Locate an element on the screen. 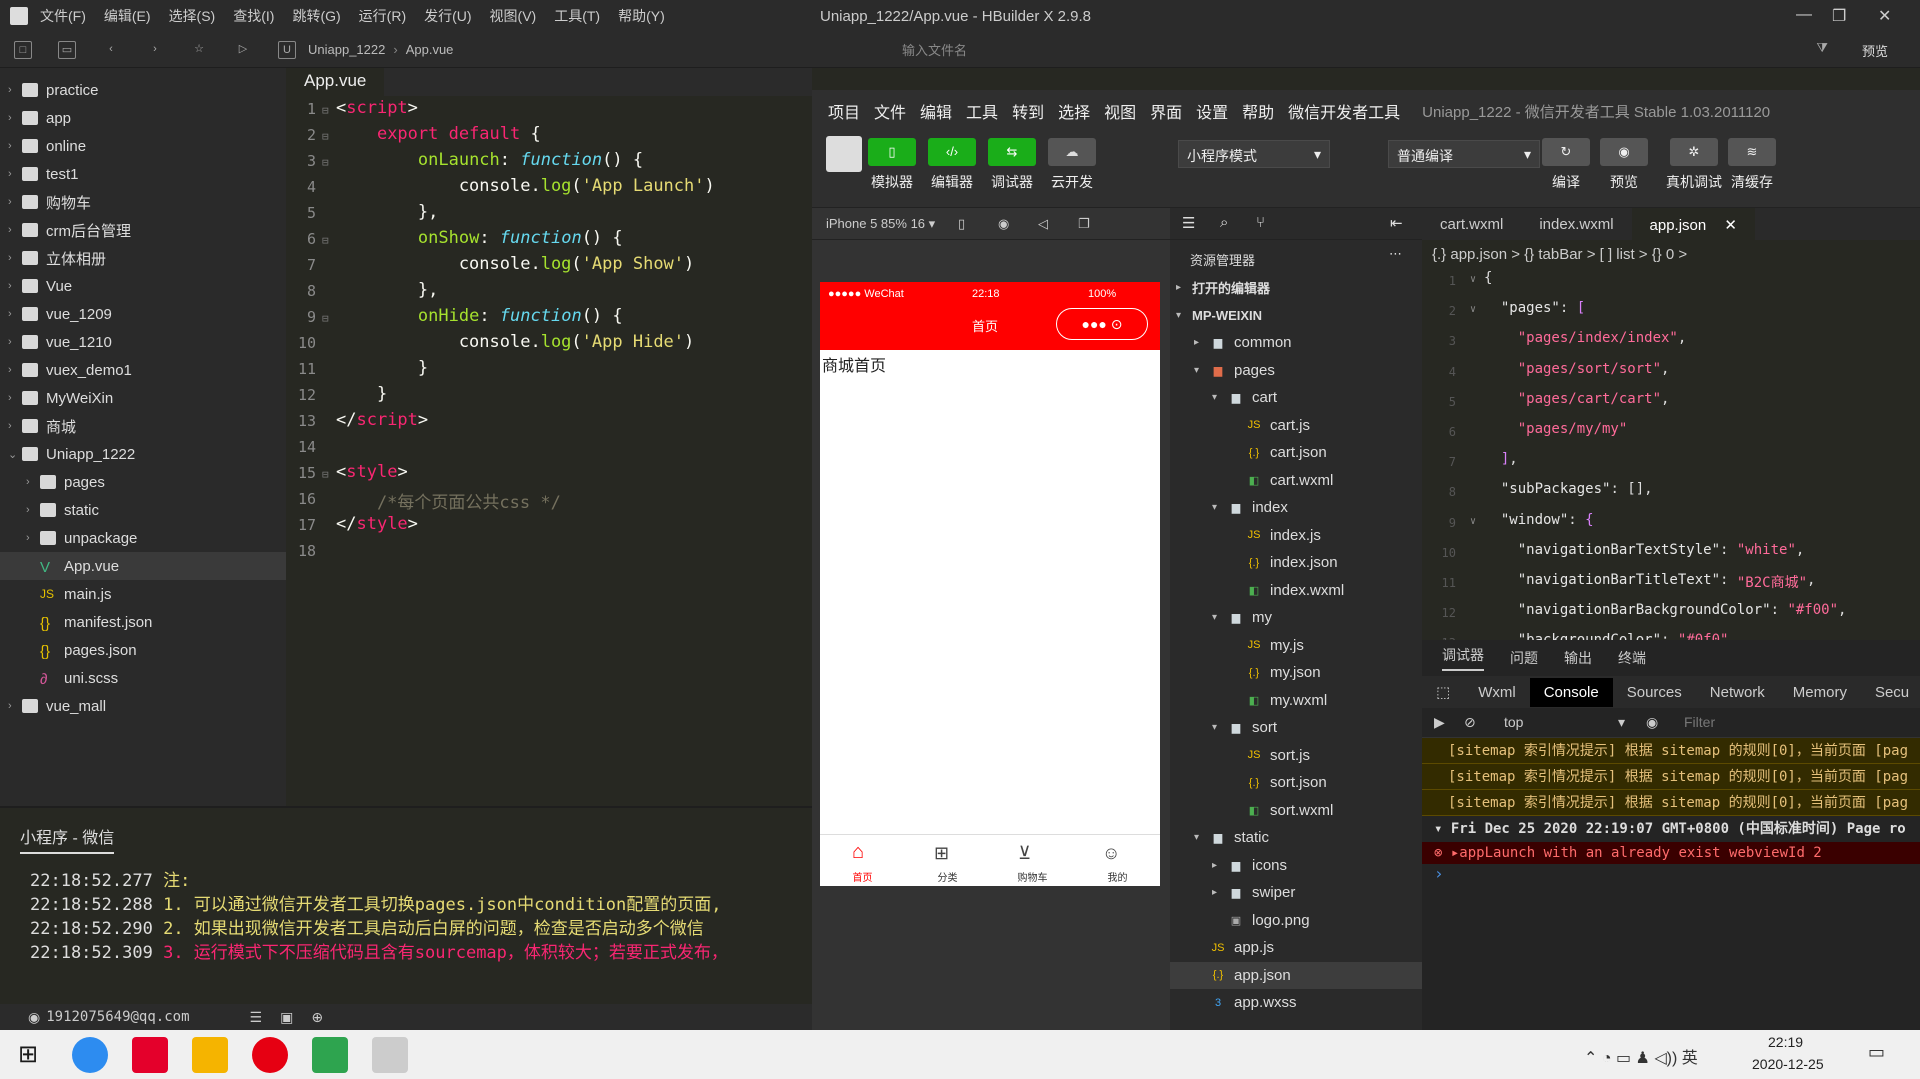  avatar is located at coordinates (844, 154).